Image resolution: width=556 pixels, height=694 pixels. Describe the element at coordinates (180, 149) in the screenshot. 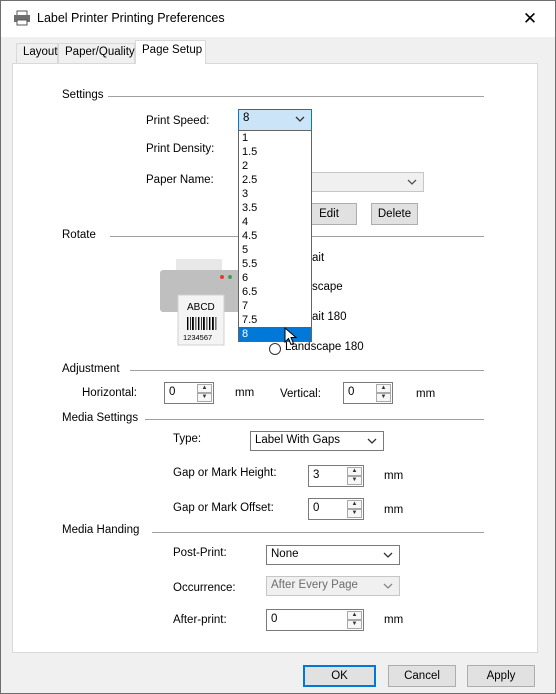

I see `print-density-label: Print Density:` at that location.